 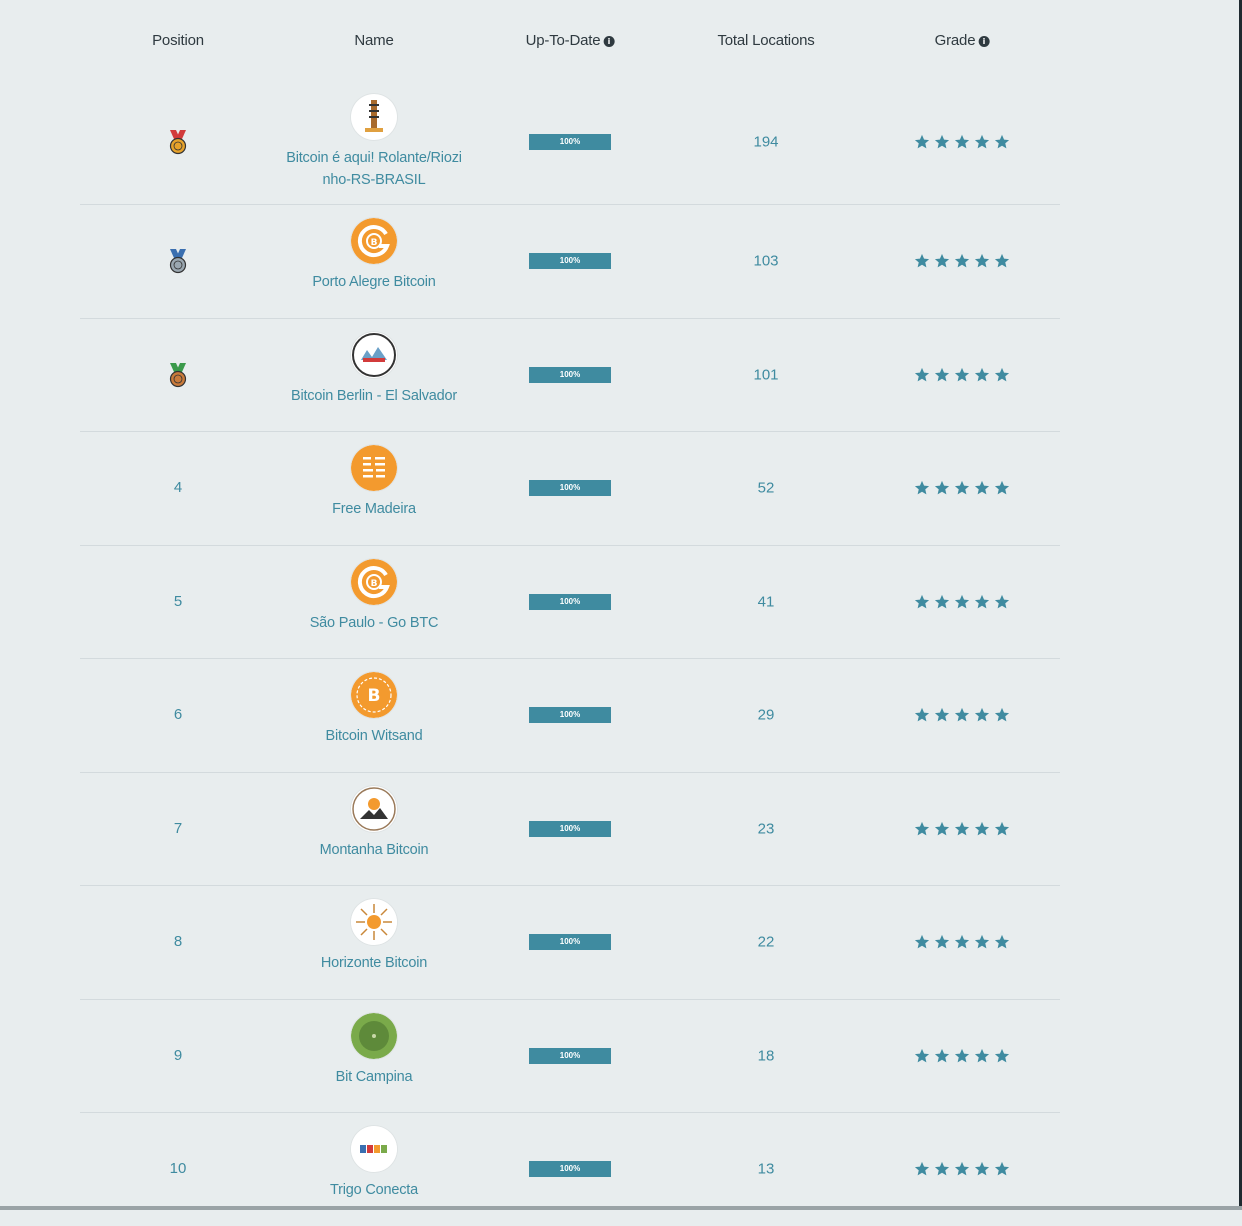 I want to click on column-header-grade: Grade i, so click(x=962, y=40).